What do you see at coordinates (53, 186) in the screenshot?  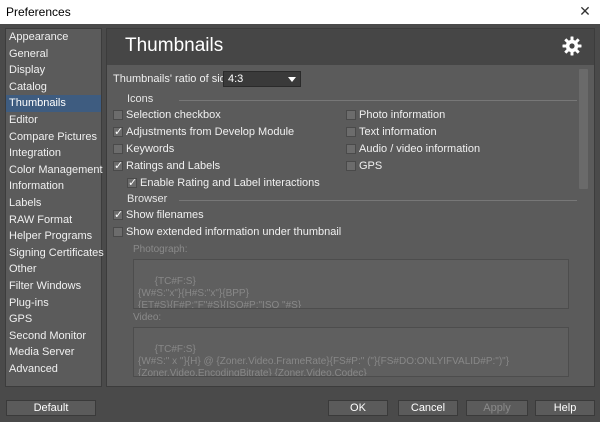 I see `sidebar-item-information: Information` at bounding box center [53, 186].